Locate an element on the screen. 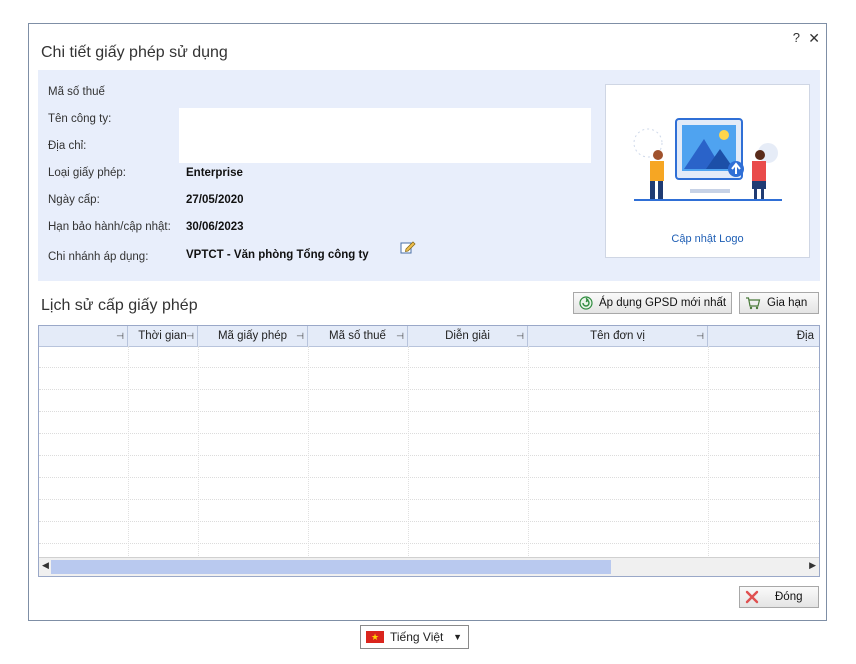  company-label: Tên công ty: is located at coordinates (80, 119).